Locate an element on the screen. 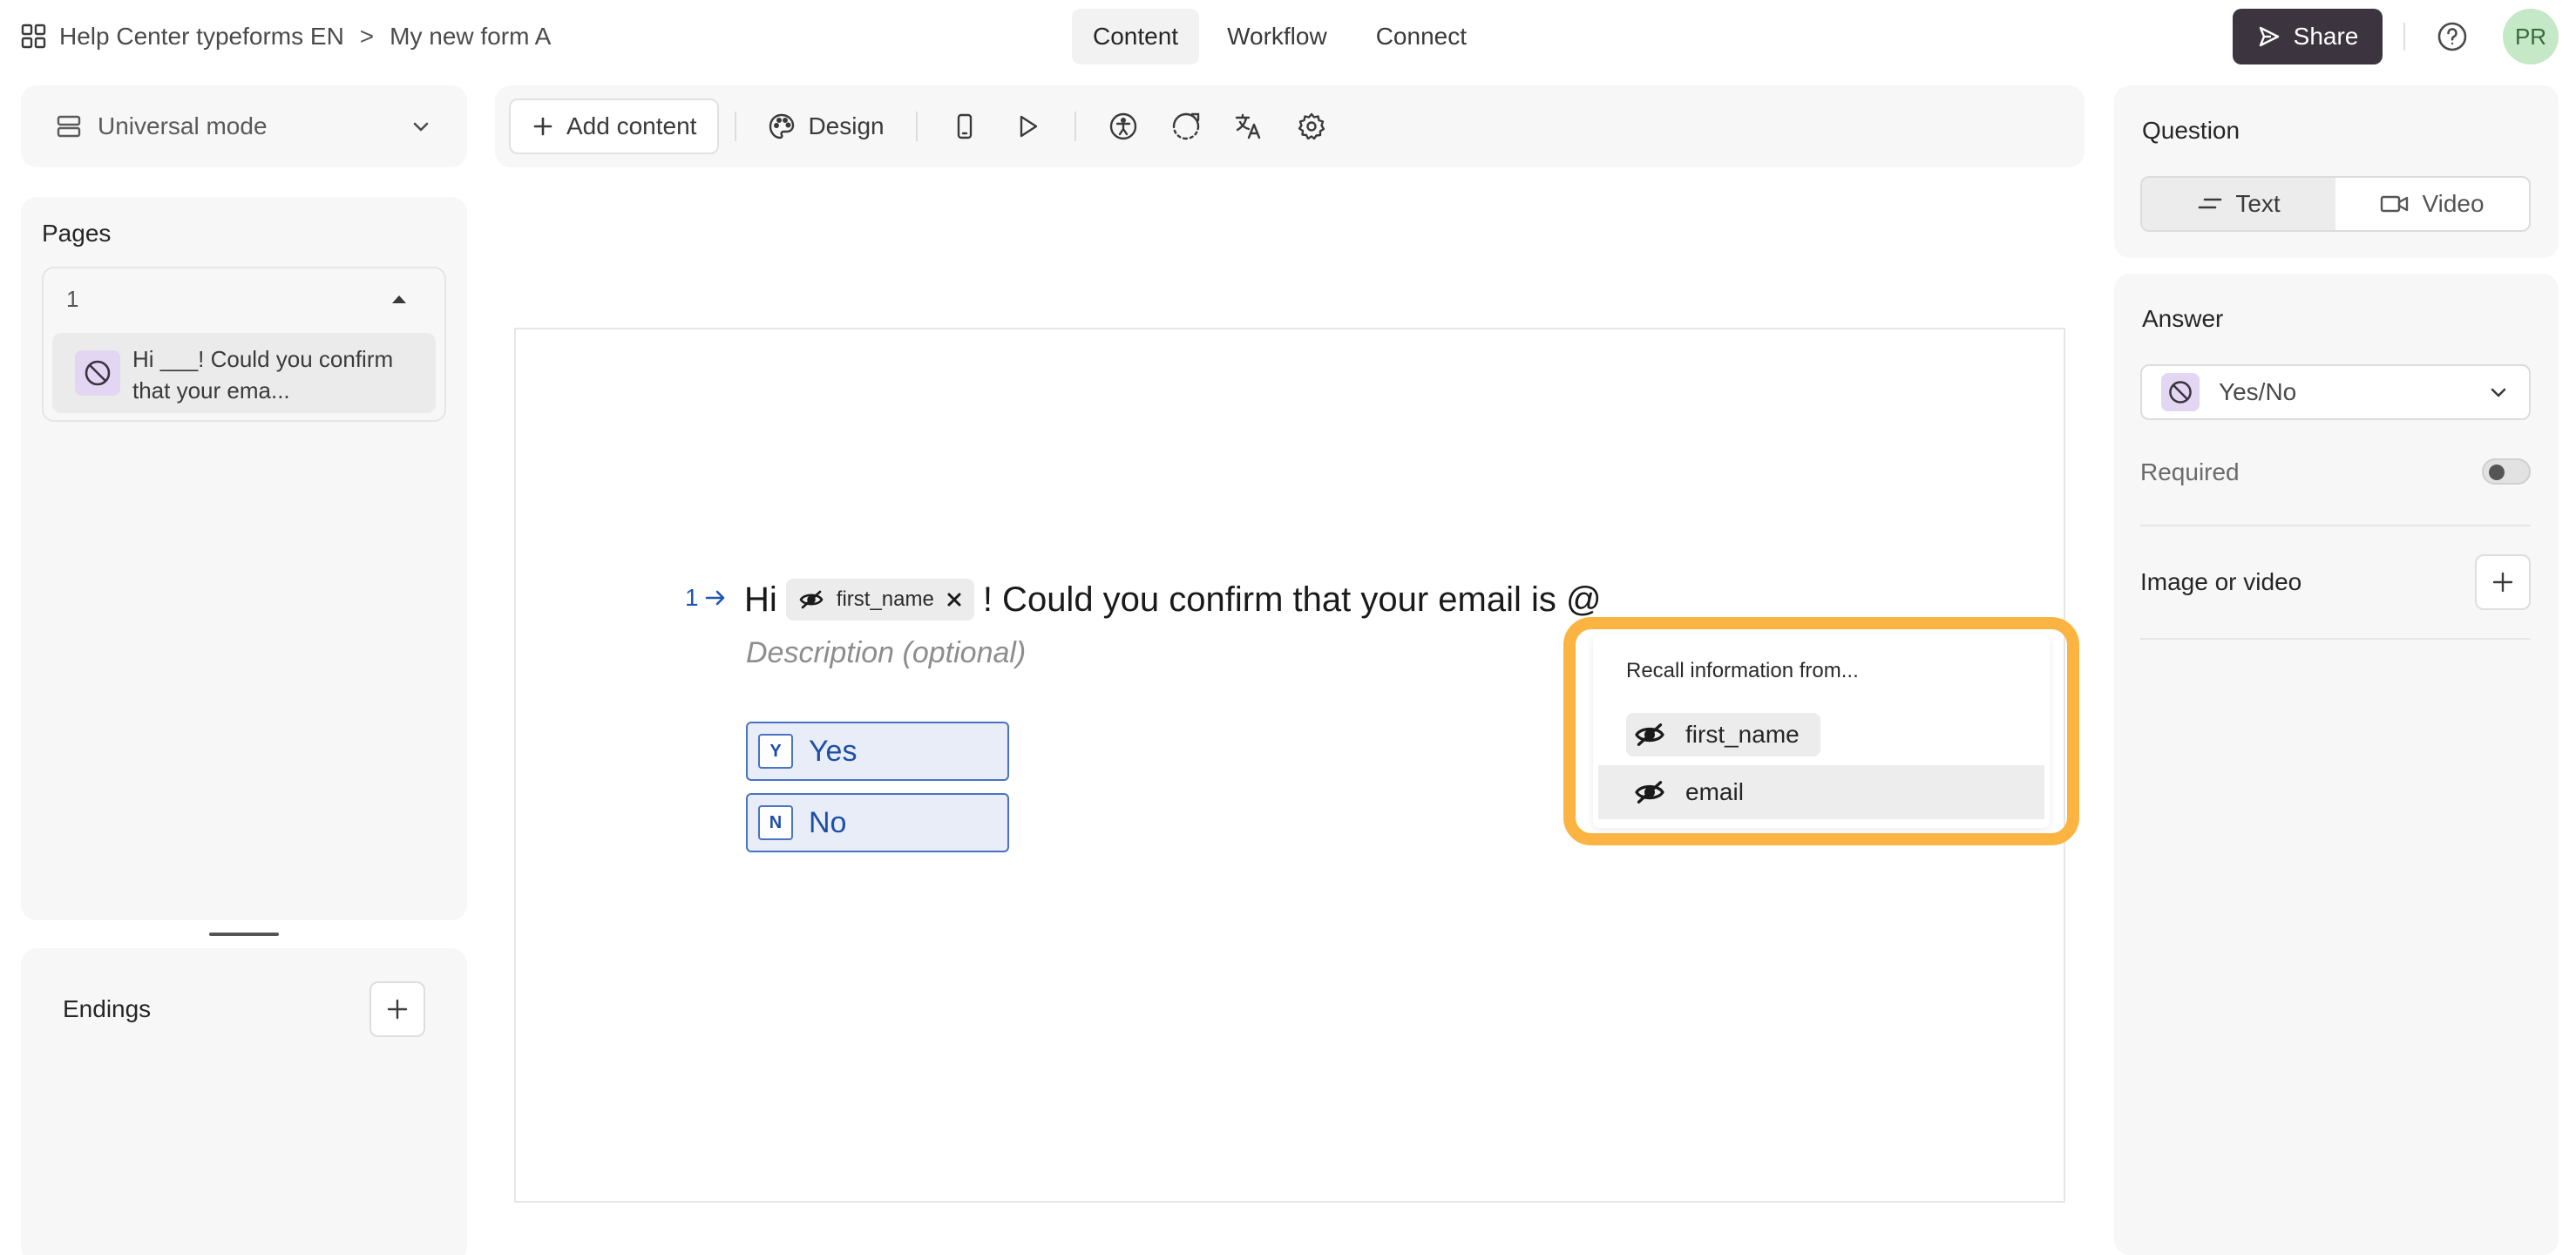 The width and height of the screenshot is (2576, 1255). question-mode-toggle: Text Video is located at coordinates (2335, 204).